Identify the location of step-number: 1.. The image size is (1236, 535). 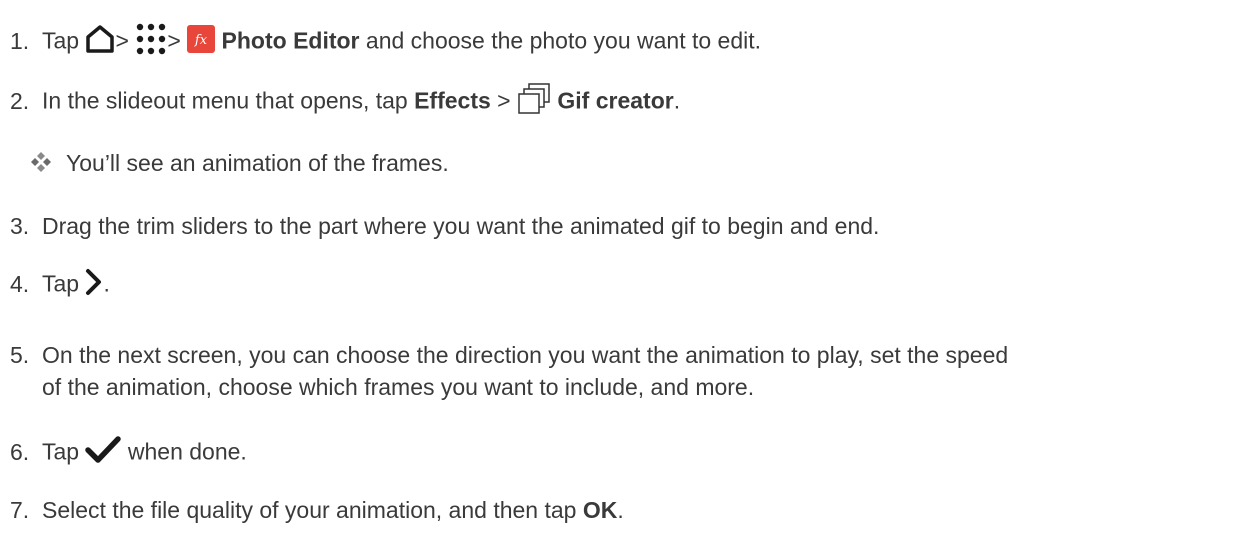
(20, 40).